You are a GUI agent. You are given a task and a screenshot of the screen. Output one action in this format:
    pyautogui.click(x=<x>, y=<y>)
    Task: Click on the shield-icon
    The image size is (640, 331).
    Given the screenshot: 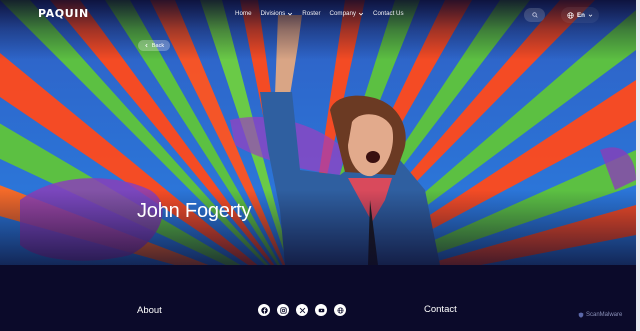 What is the action you would take?
    pyautogui.click(x=581, y=315)
    